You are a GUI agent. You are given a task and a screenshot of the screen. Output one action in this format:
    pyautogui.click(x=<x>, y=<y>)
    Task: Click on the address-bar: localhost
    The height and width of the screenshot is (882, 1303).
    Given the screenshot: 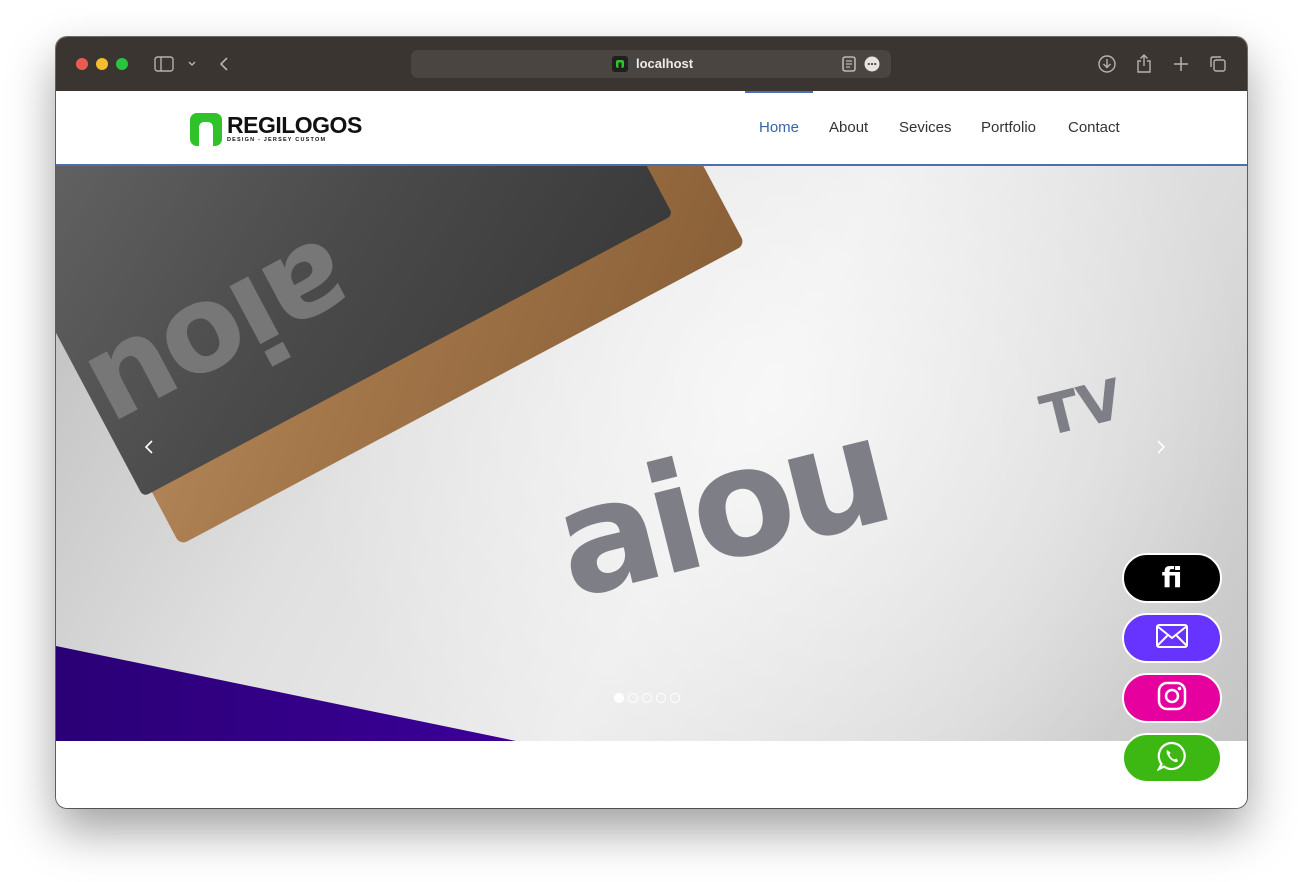 What is the action you would take?
    pyautogui.click(x=651, y=64)
    